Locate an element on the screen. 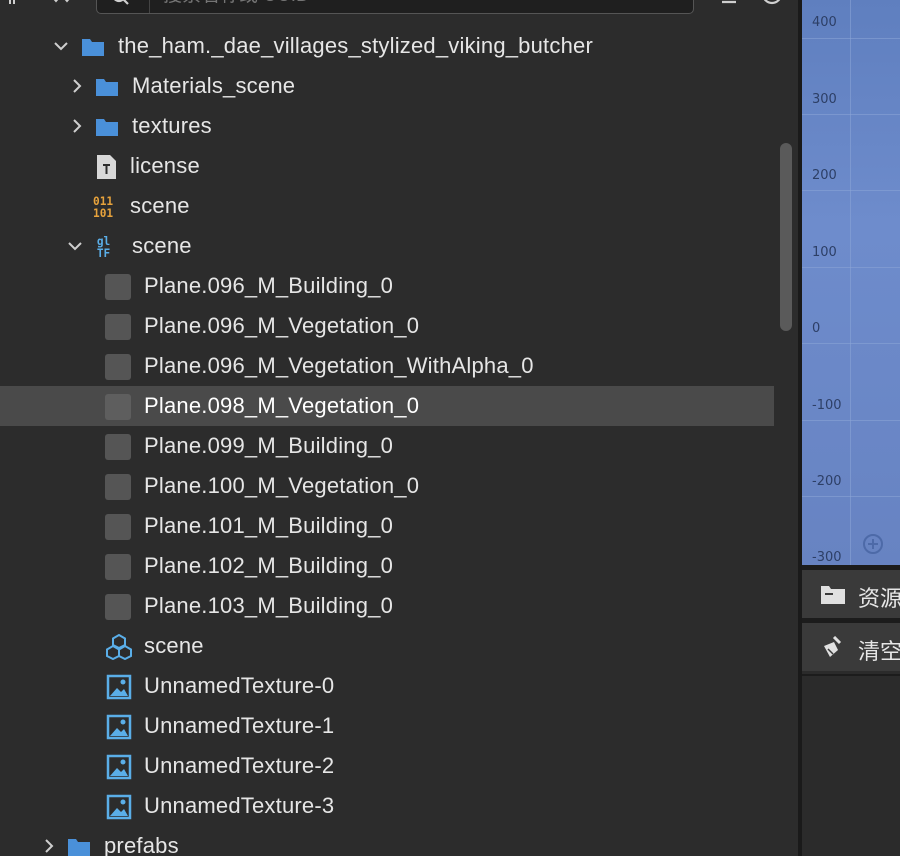  tree-item-texture: UnnamedTexture-3 is located at coordinates (387, 806).